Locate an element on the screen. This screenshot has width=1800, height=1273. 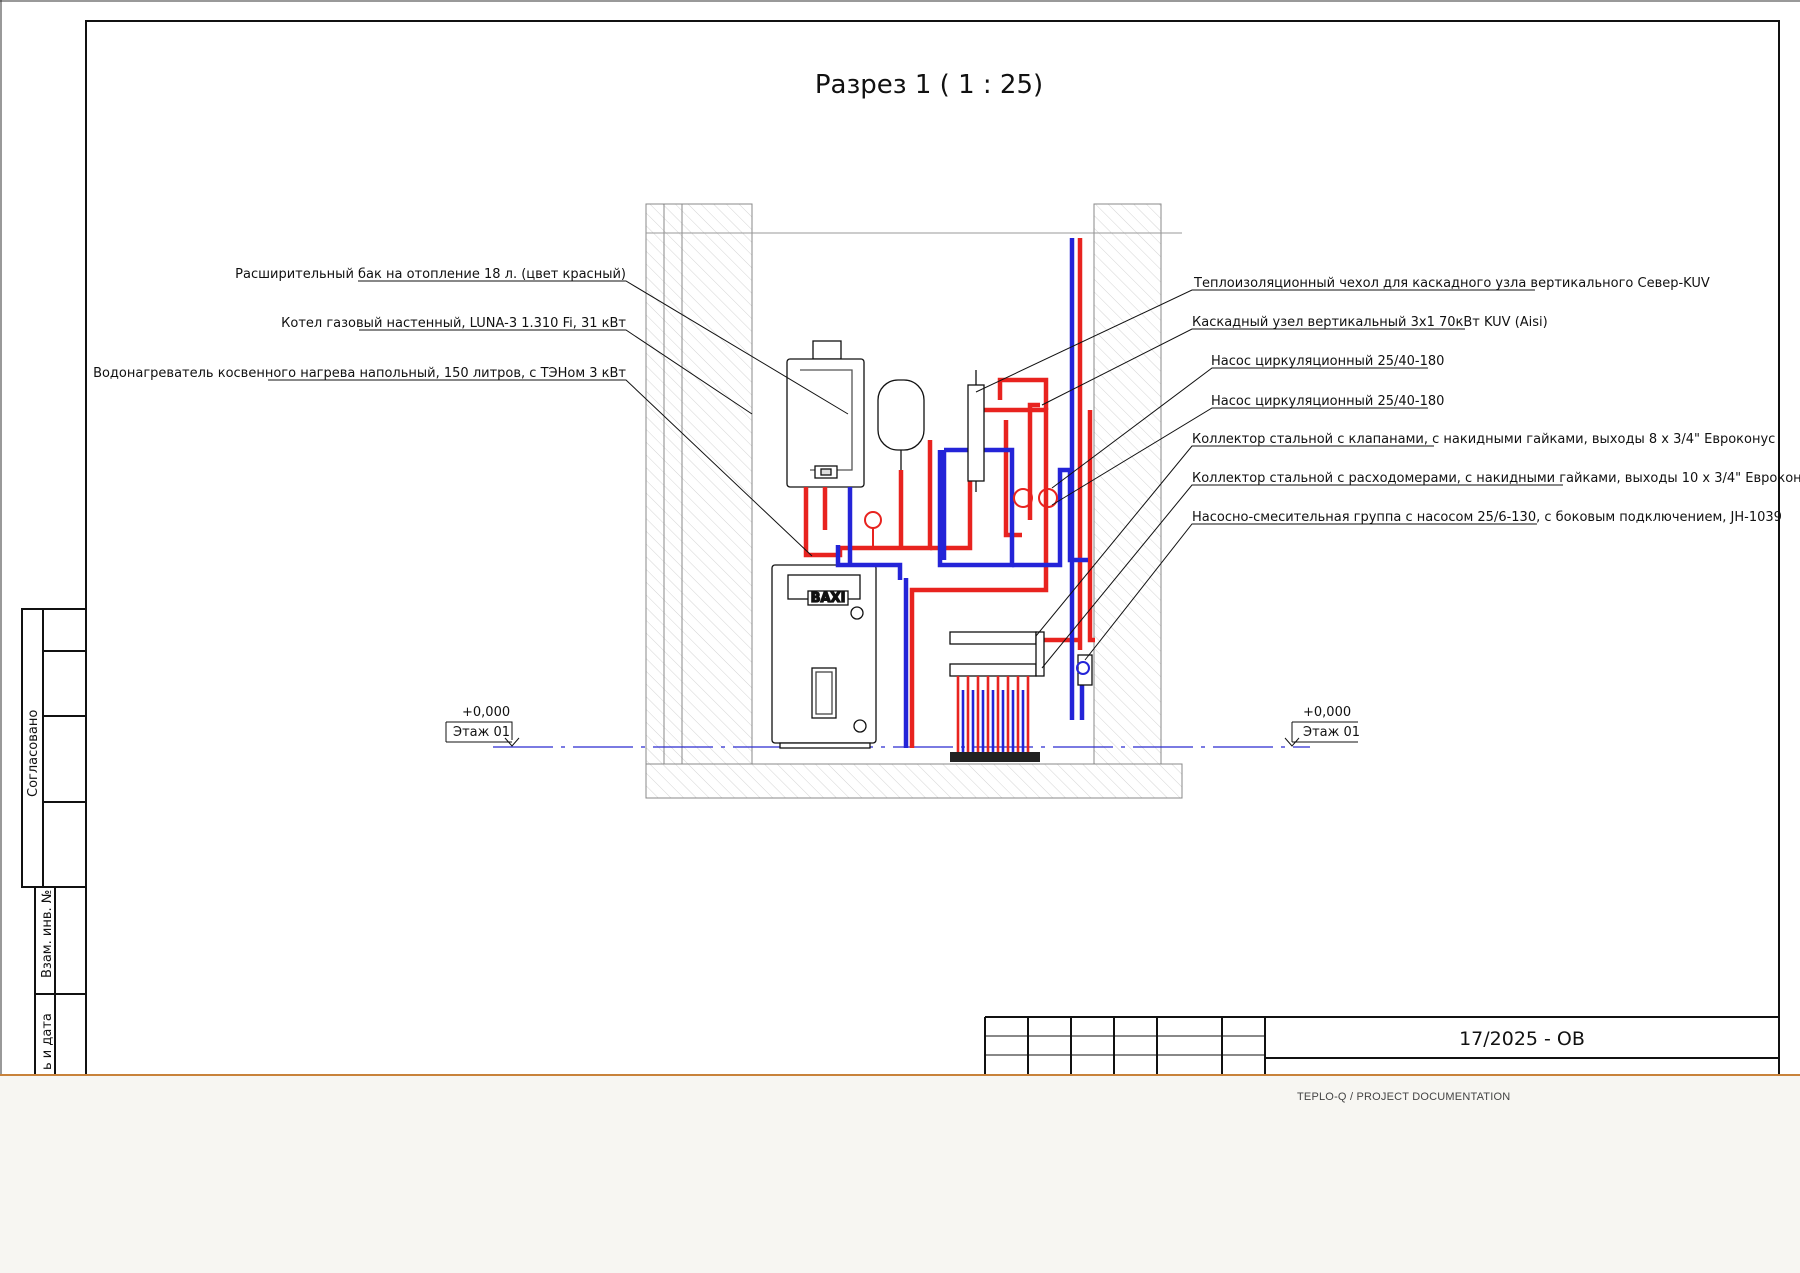
title-block is located at coordinates (1381, 1045).